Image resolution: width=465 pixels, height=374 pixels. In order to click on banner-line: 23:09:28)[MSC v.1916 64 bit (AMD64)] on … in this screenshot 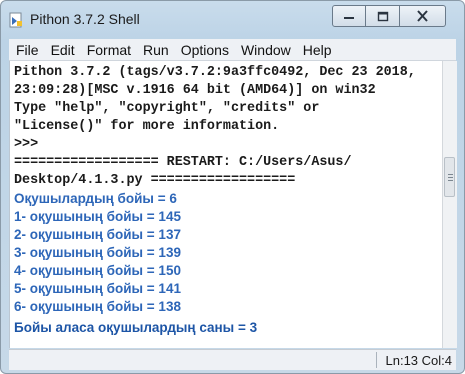, I will do `click(195, 90)`.